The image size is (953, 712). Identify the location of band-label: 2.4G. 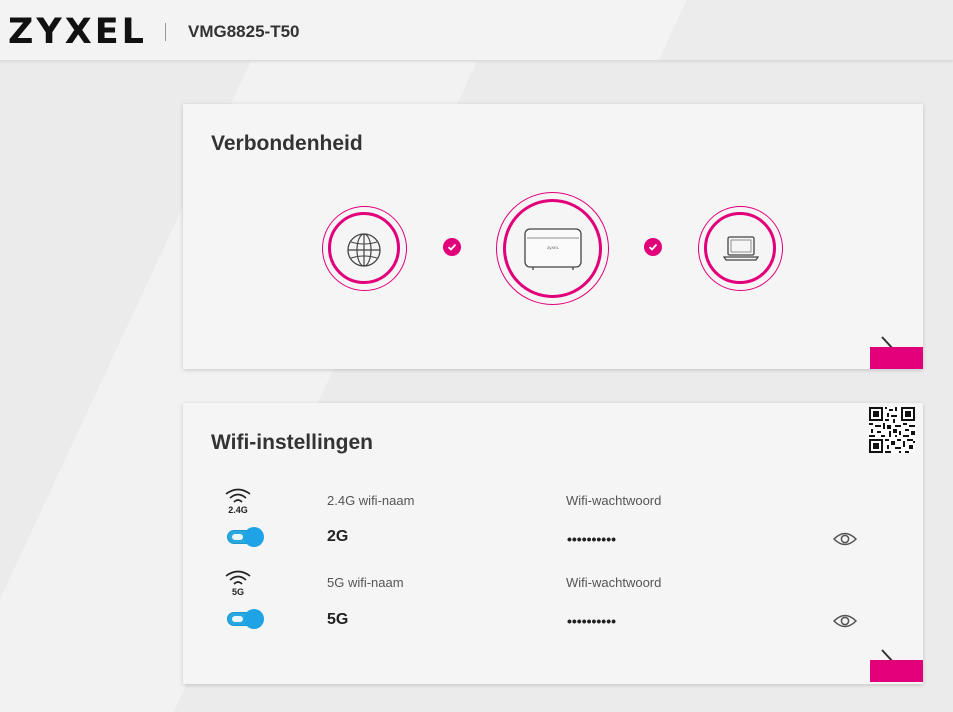
(238, 510).